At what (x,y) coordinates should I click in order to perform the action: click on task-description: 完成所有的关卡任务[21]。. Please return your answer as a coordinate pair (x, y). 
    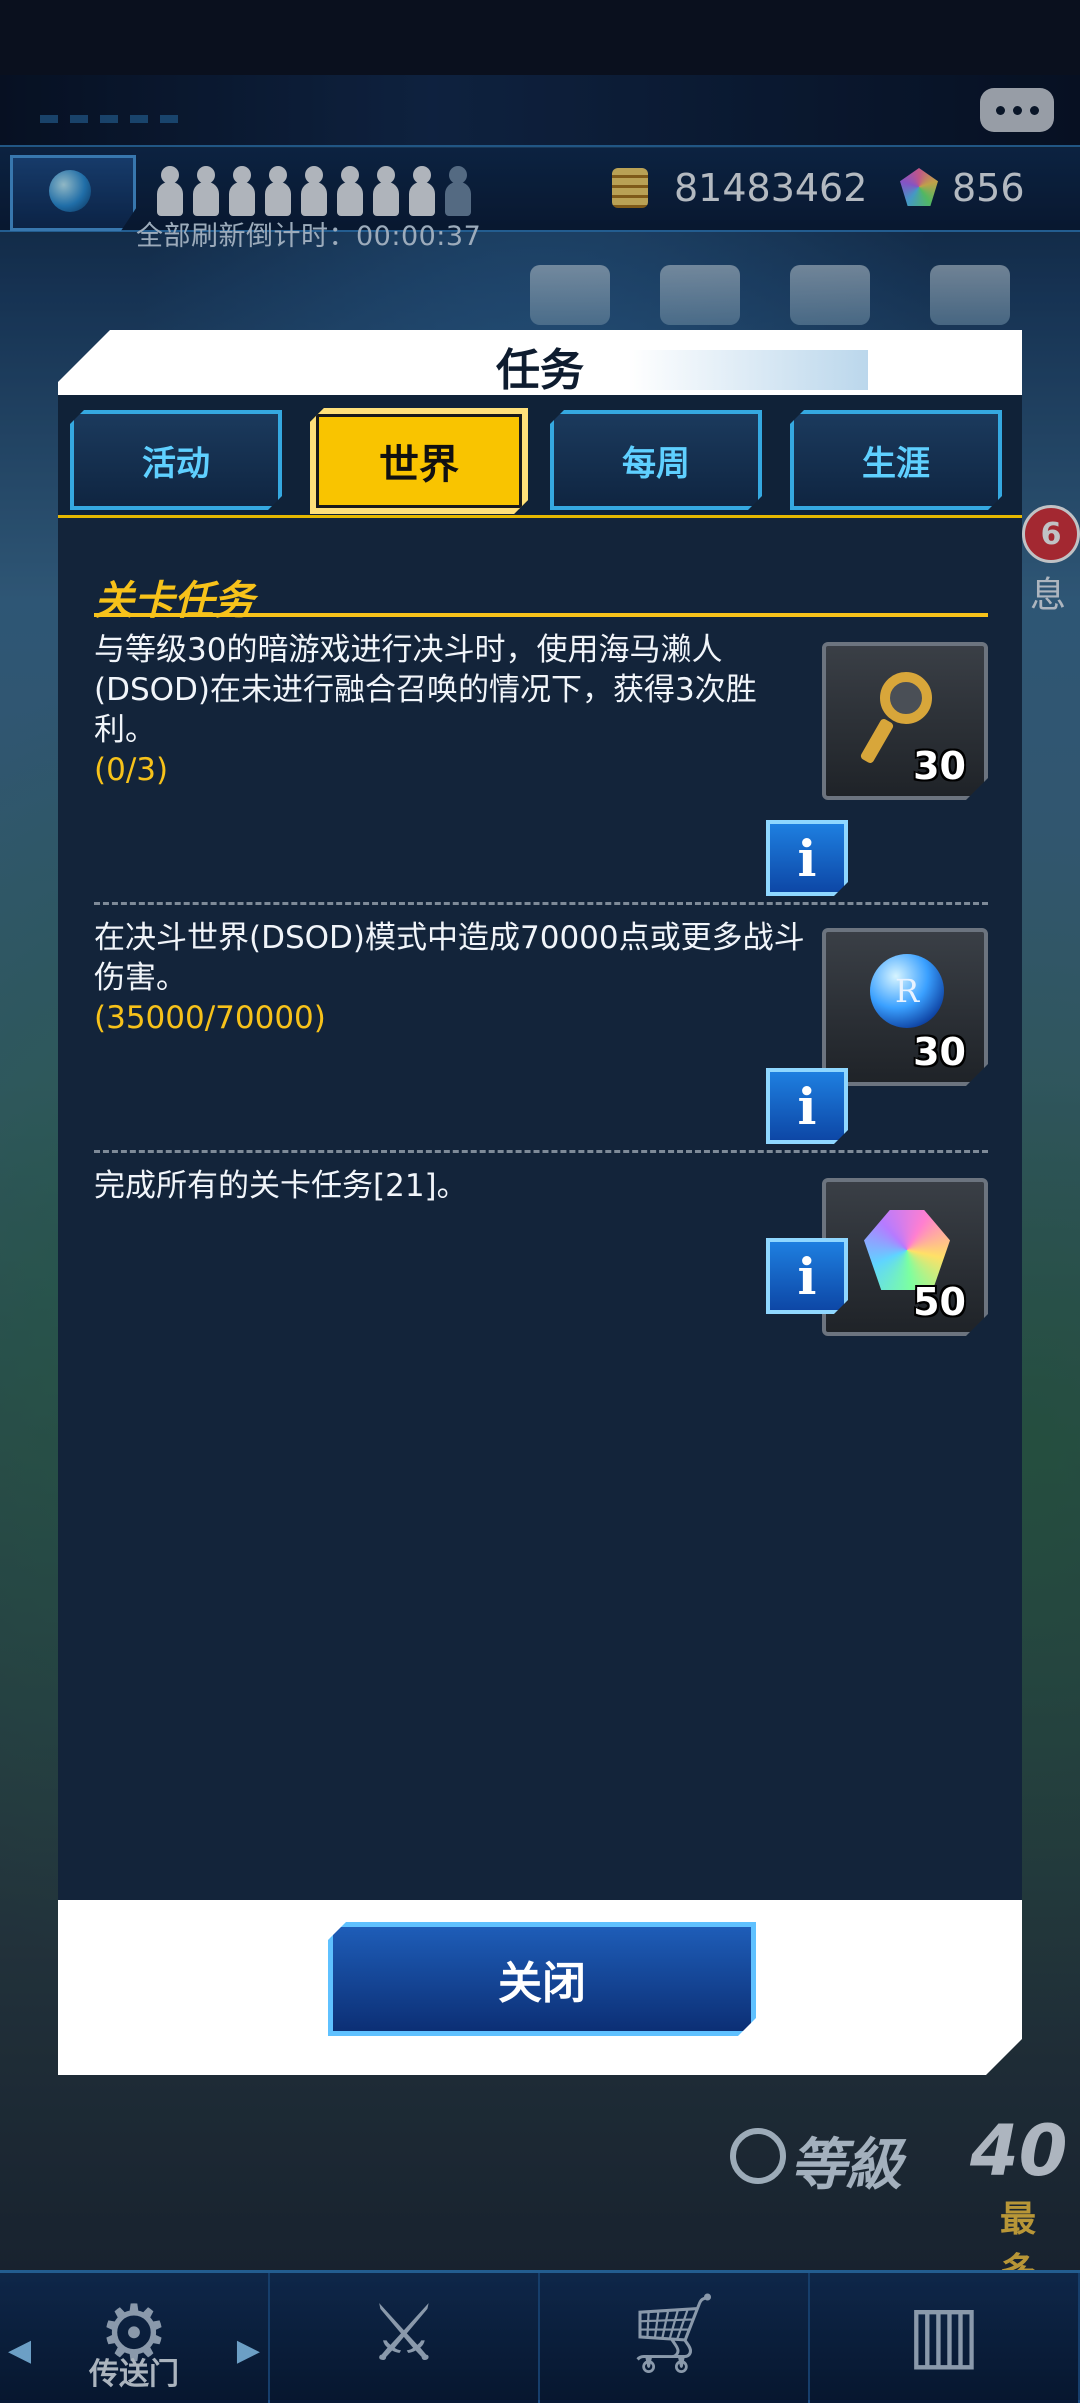
    Looking at the image, I should click on (454, 1186).